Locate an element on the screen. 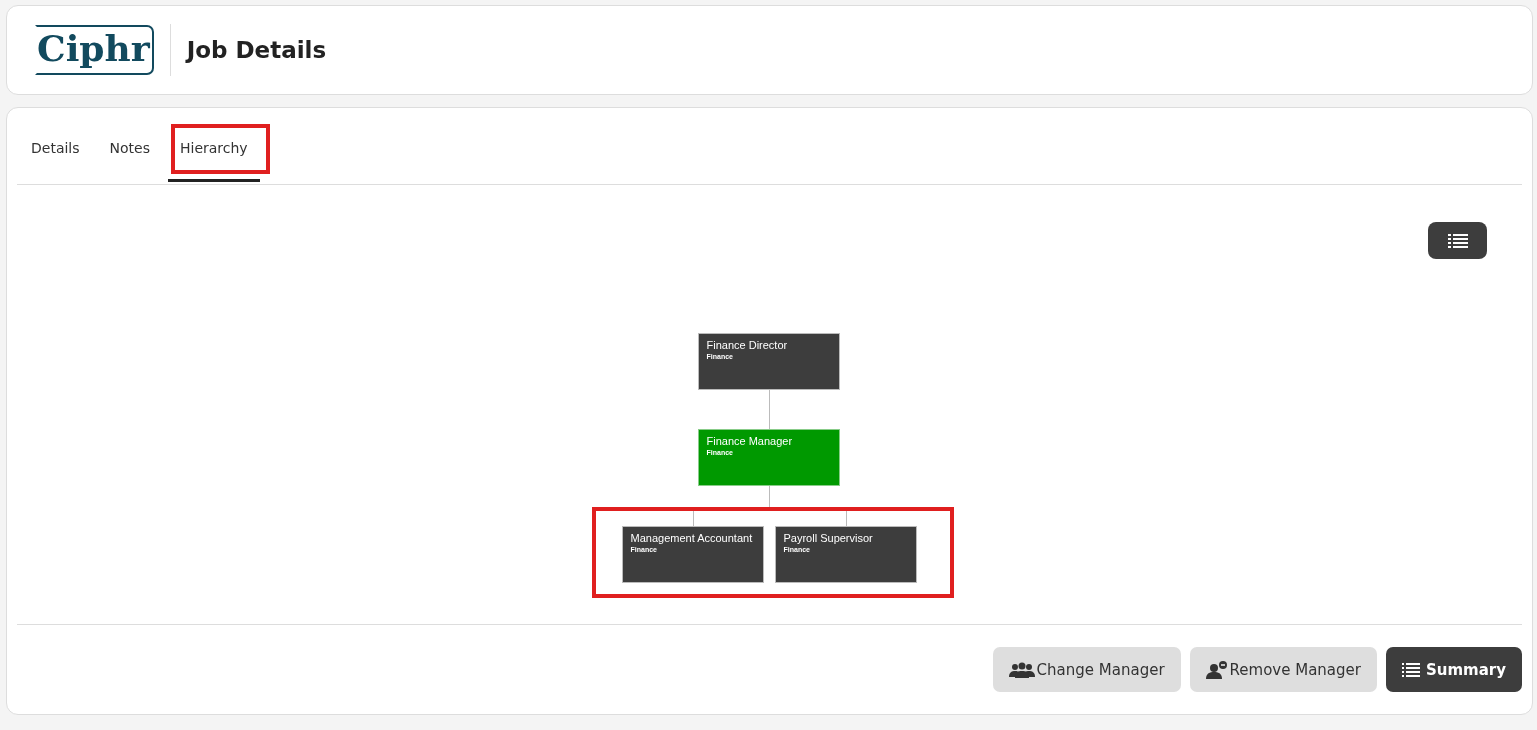  tab: Details is located at coordinates (55, 149).